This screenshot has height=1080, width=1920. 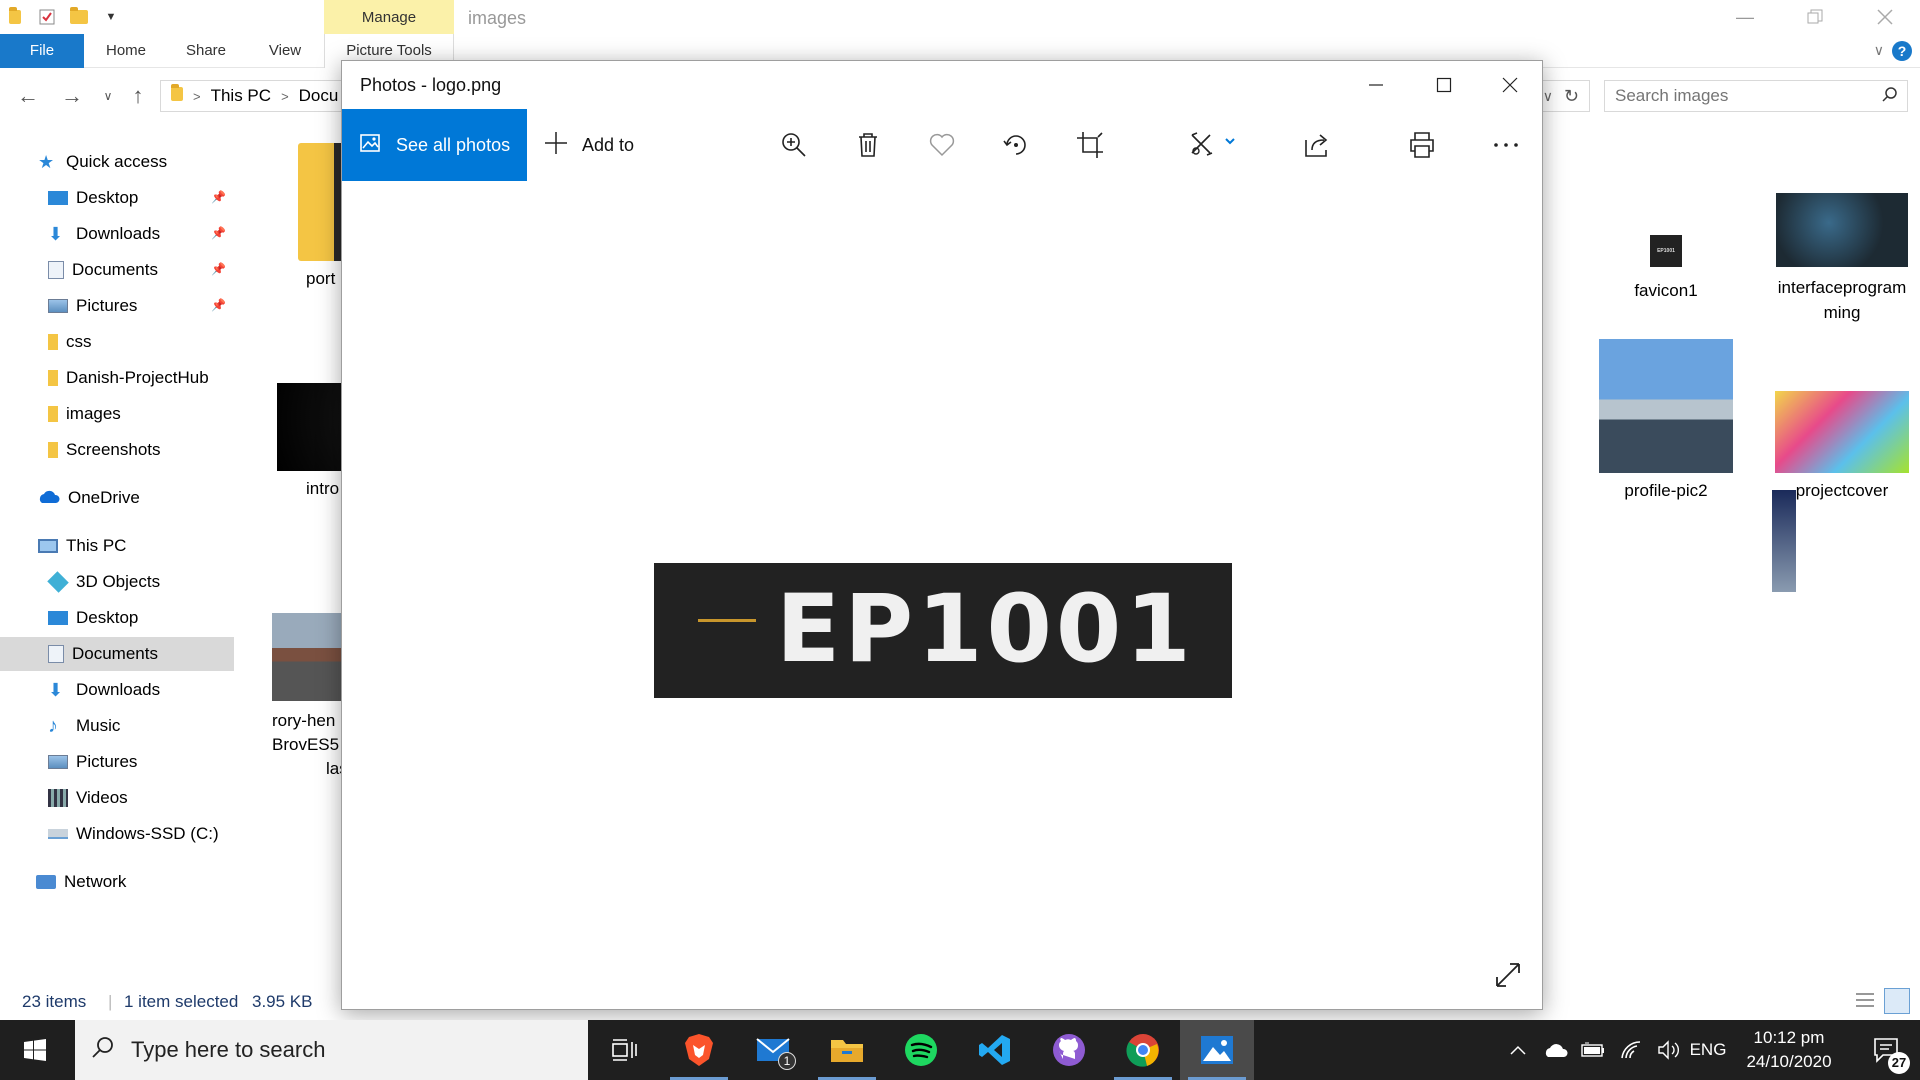 I want to click on refresh-icon: ↻, so click(x=1571, y=96).